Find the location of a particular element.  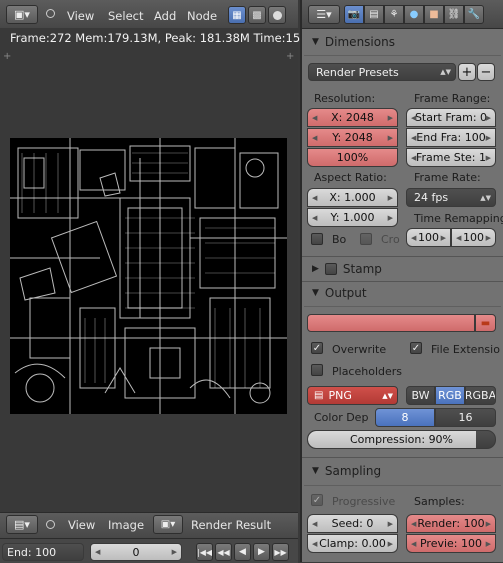

overwrite-checkbox: ✓ is located at coordinates (317, 348).